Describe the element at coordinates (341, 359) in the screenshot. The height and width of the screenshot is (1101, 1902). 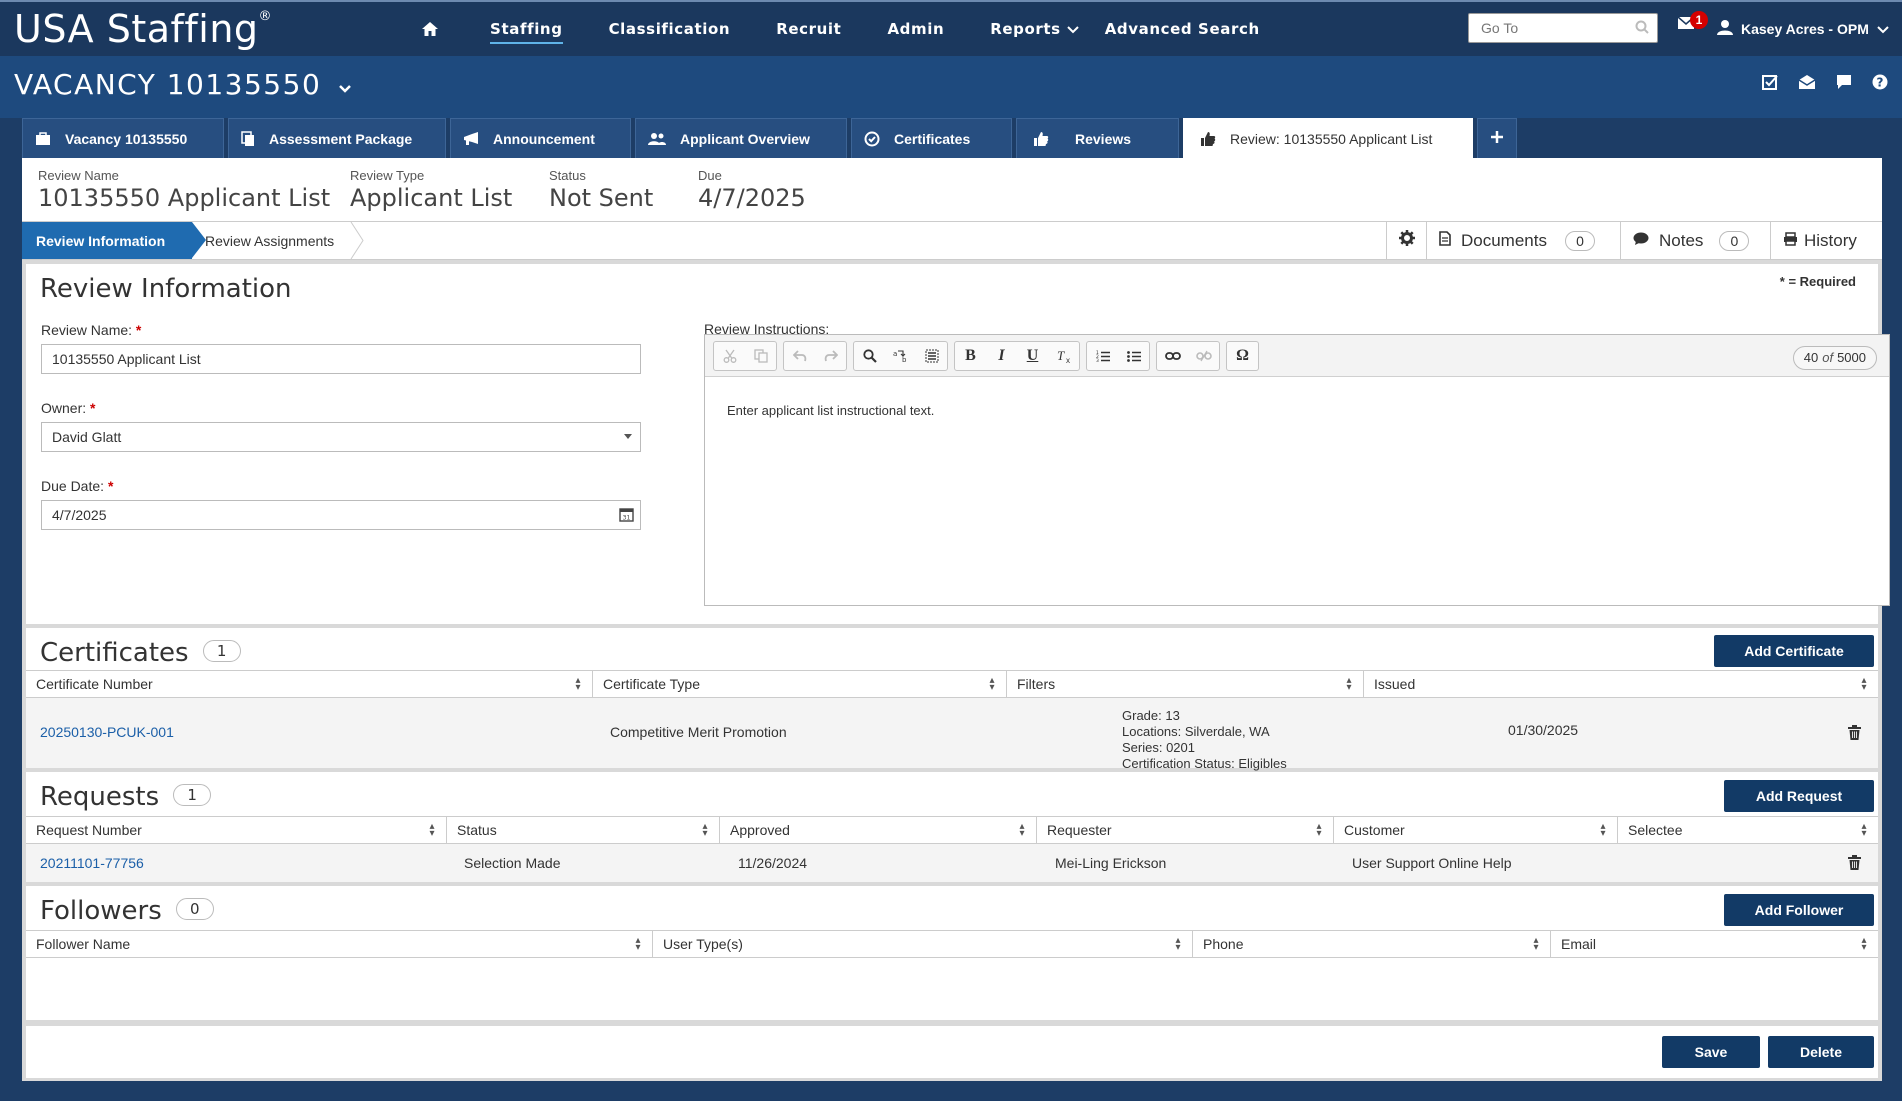
I see `review-name-input: 10135550 Applicant List` at that location.